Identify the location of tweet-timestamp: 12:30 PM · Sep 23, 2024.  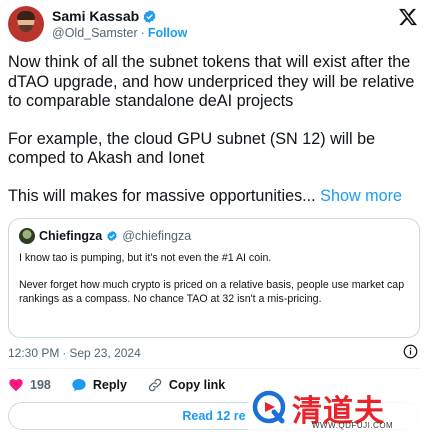
(74, 353).